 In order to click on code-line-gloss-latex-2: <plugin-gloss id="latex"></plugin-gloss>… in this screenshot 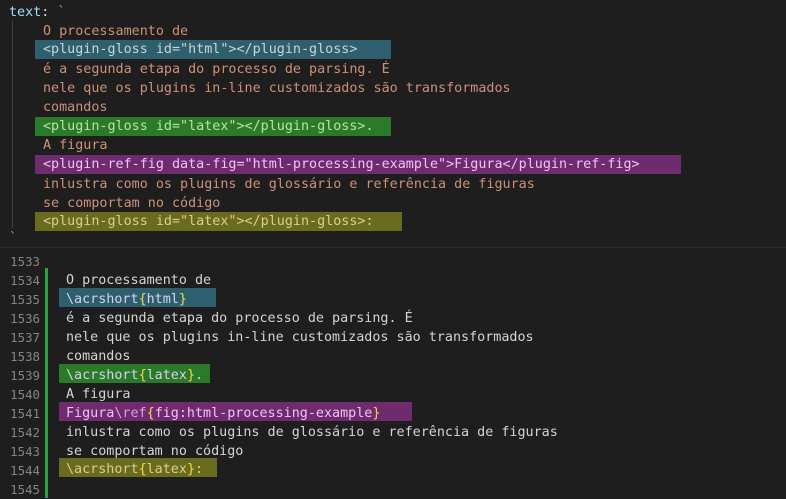, I will do `click(208, 221)`.